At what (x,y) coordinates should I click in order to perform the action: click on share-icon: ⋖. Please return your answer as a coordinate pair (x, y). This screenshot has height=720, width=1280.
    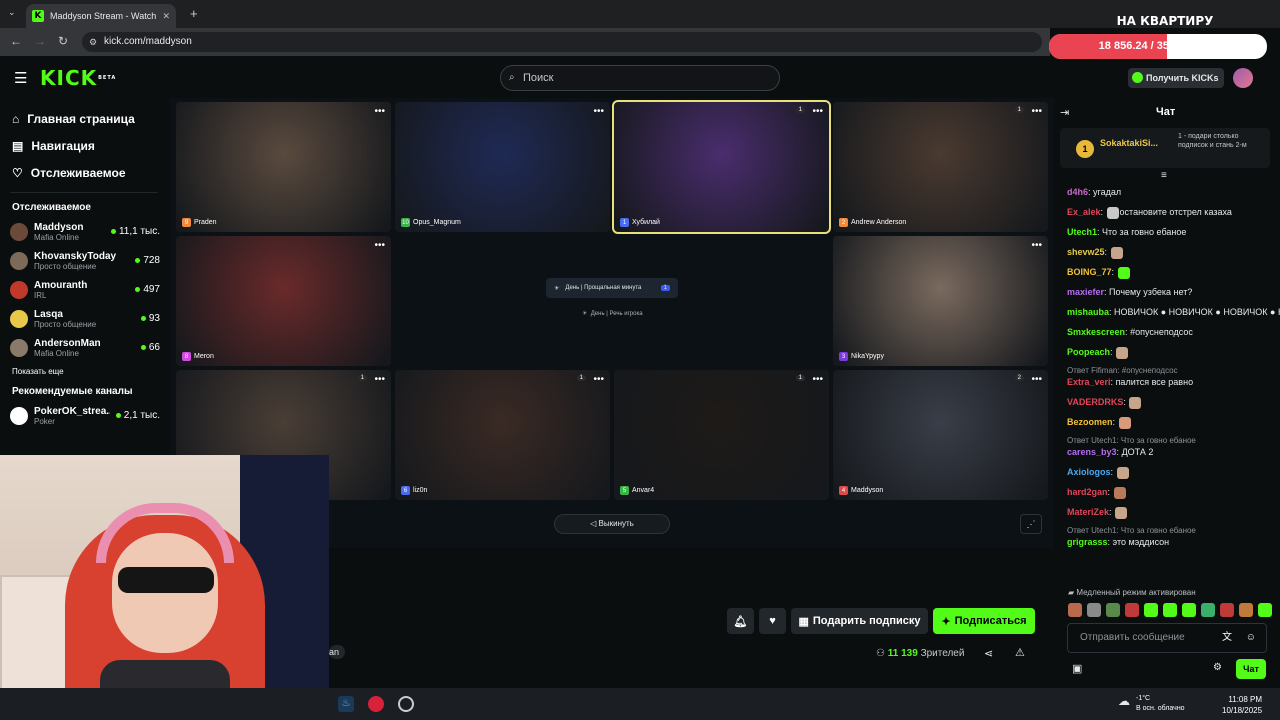
    Looking at the image, I should click on (988, 653).